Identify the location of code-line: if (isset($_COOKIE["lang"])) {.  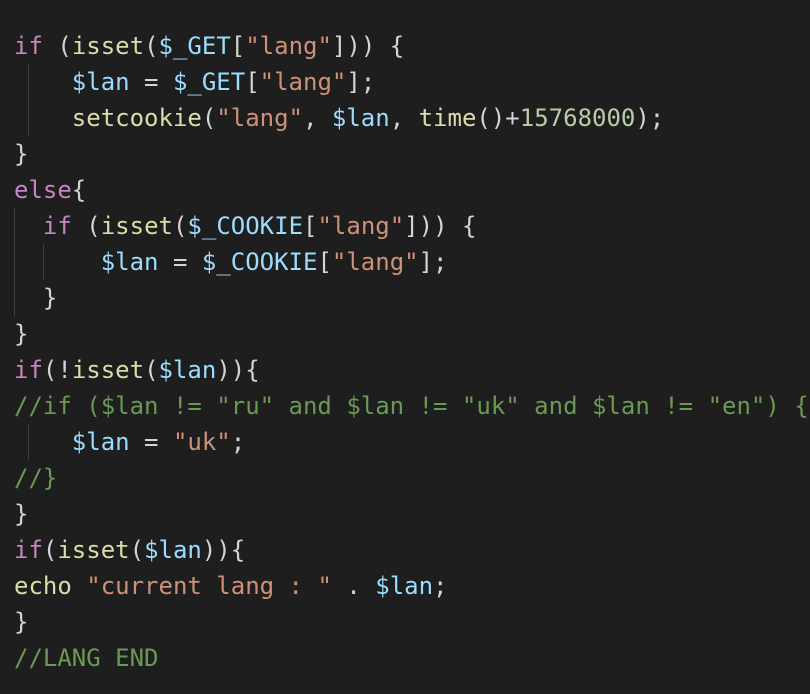
(411, 226).